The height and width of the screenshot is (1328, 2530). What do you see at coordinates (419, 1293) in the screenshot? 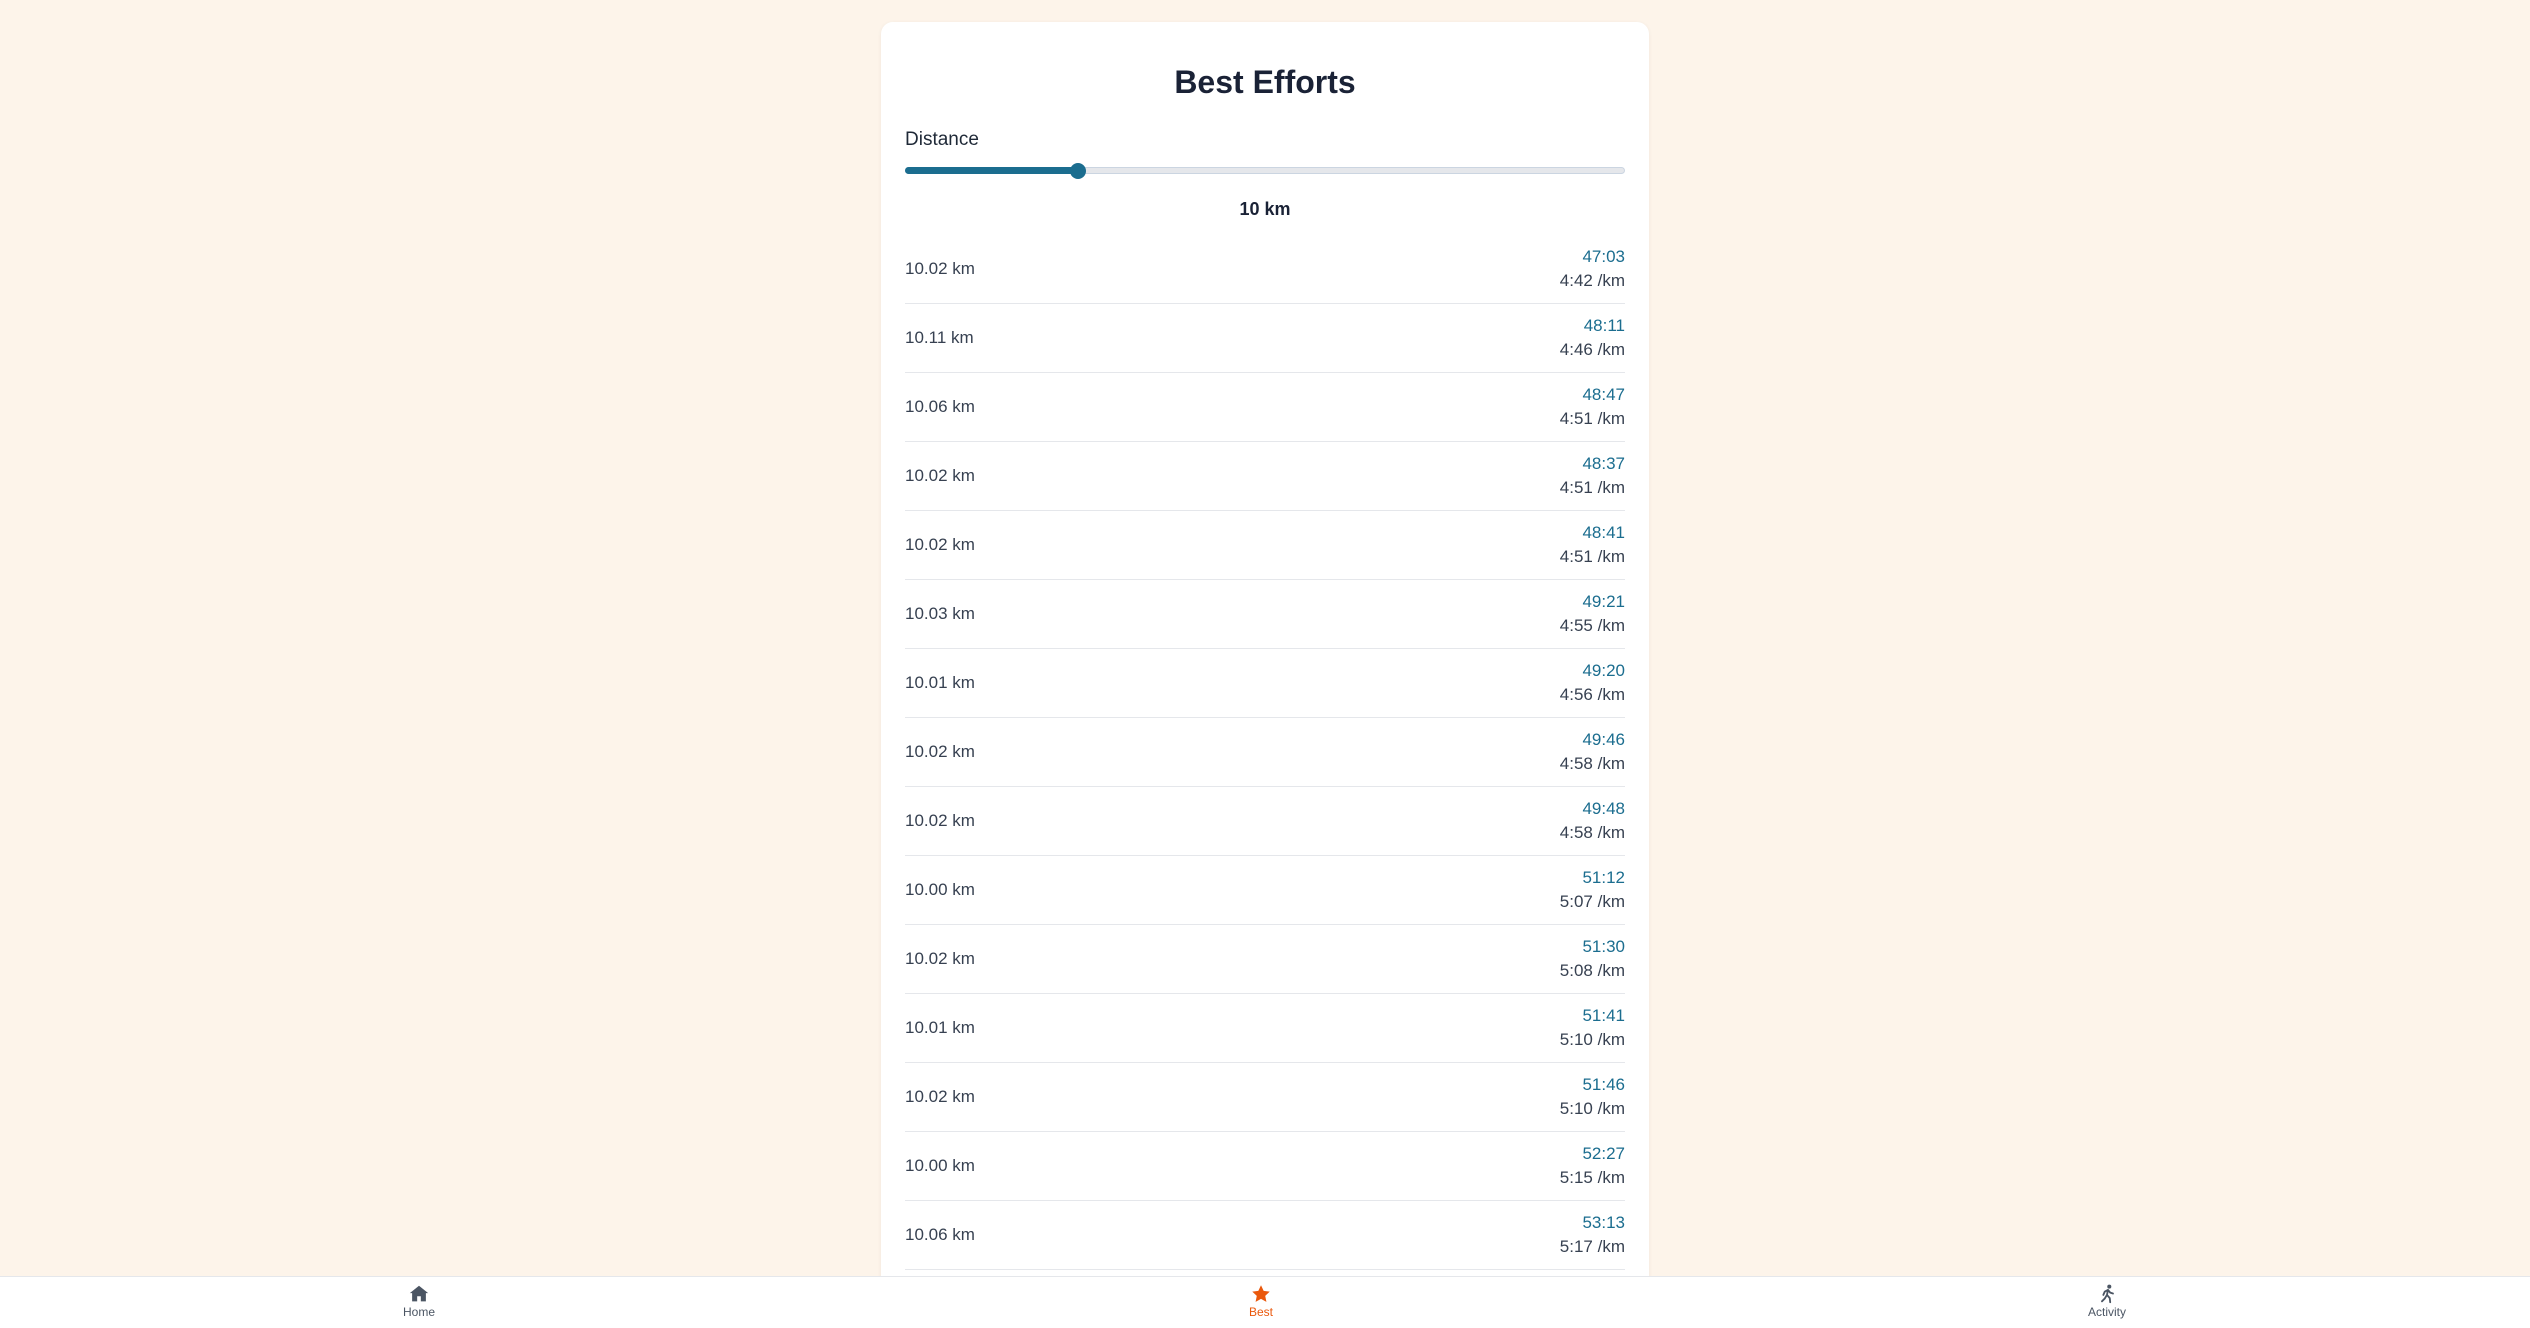
I see `home-icon` at bounding box center [419, 1293].